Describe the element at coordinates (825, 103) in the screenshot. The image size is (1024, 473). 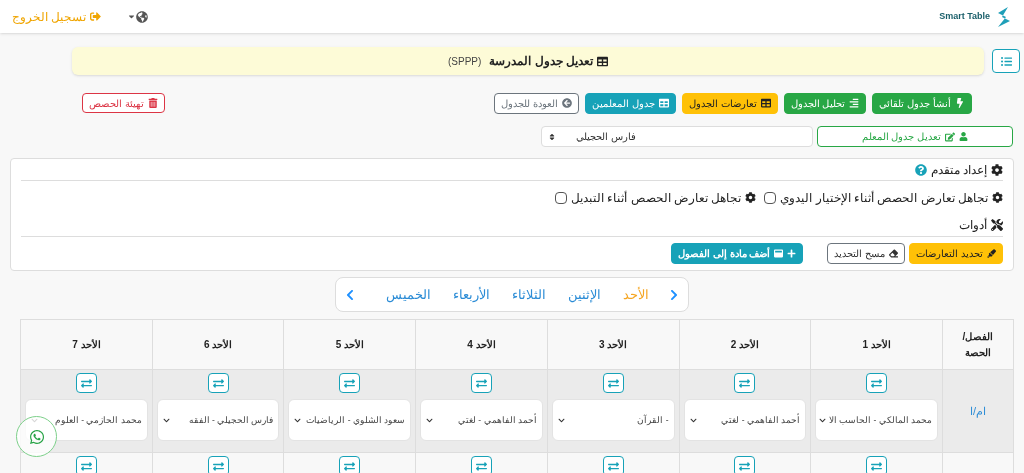
I see `toolbar-button: تحليل الجدول` at that location.